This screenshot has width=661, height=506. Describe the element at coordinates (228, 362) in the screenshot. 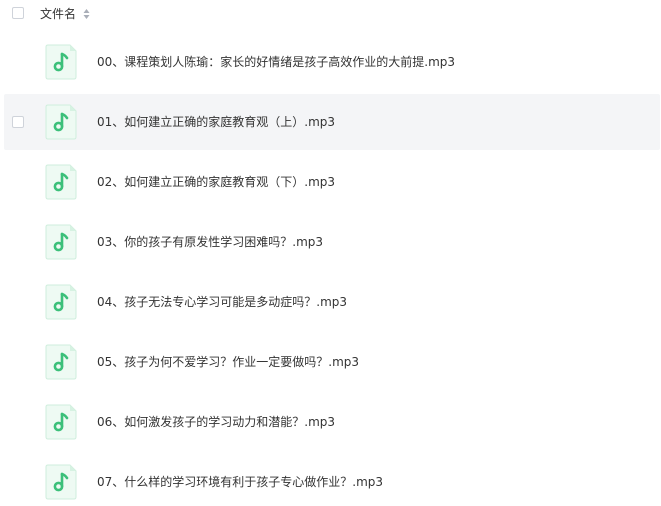

I see `file-name: 05、孩子为何不爱学习？作业一定要做吗？.mp3` at that location.